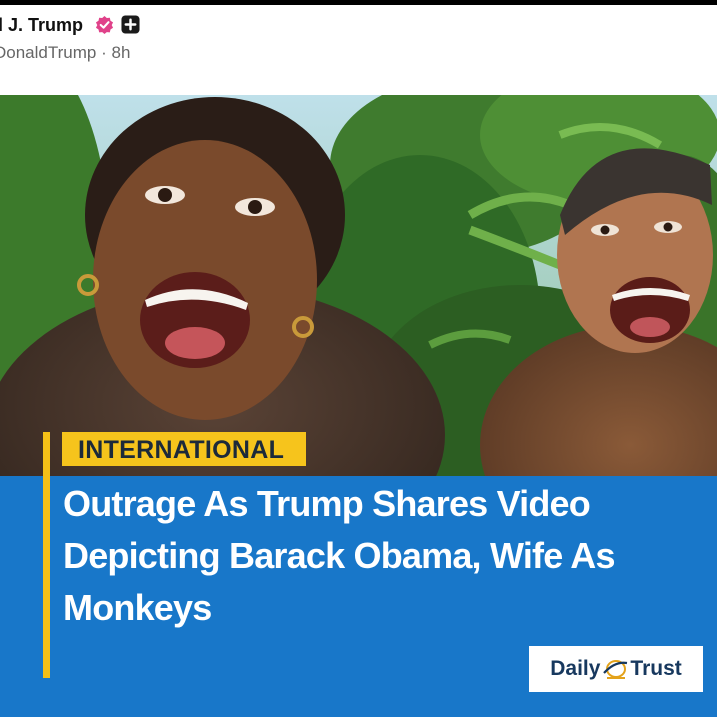 The height and width of the screenshot is (717, 717). Describe the element at coordinates (121, 52) in the screenshot. I see `post-time: 8h` at that location.